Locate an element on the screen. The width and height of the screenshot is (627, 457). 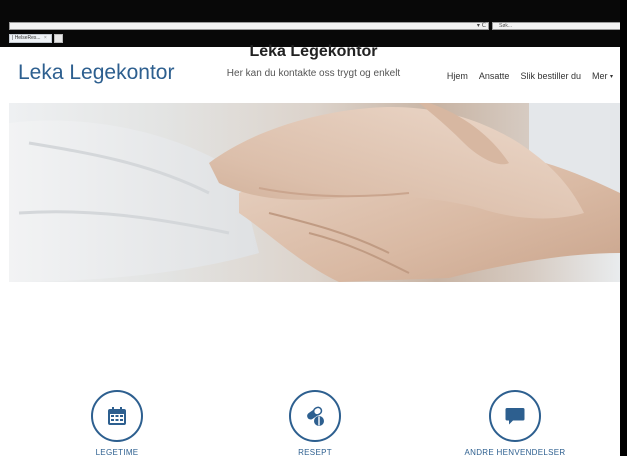
service-legetime: LEGETIME is located at coordinates (117, 423).